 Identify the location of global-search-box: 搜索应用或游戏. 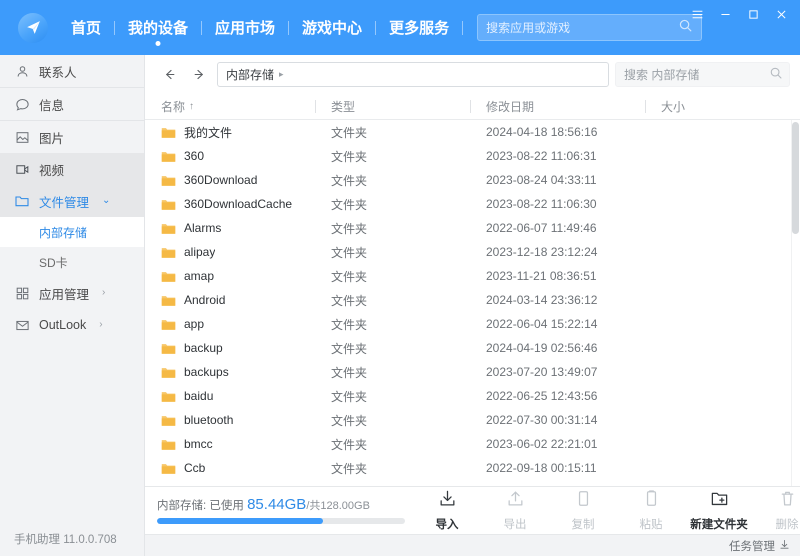
(590, 27).